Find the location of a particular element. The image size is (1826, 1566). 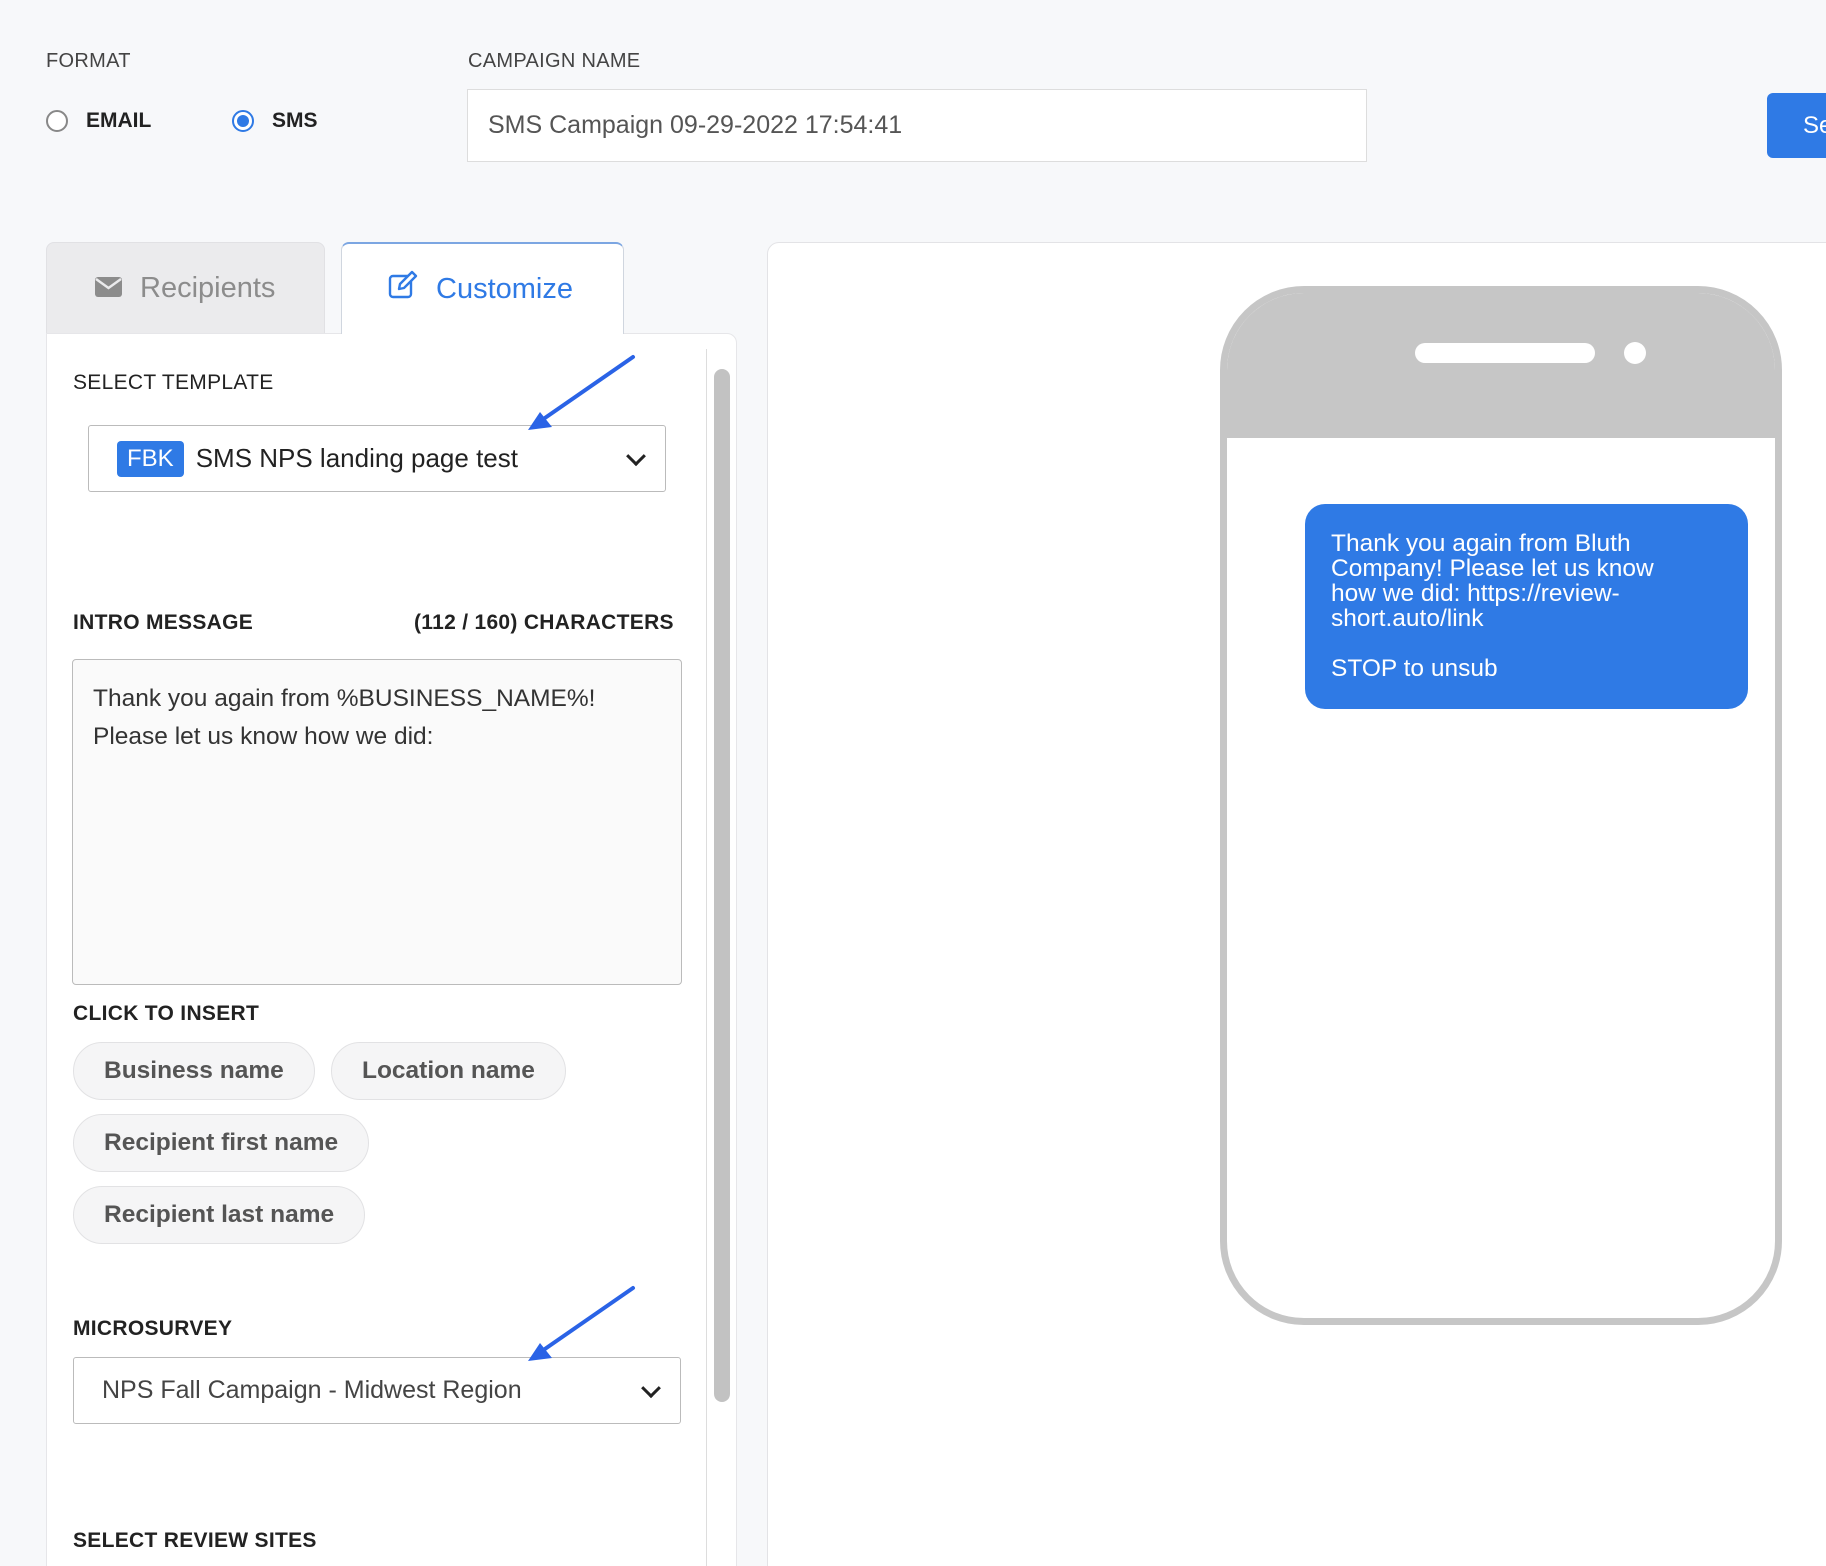

phone-camera is located at coordinates (1635, 353).